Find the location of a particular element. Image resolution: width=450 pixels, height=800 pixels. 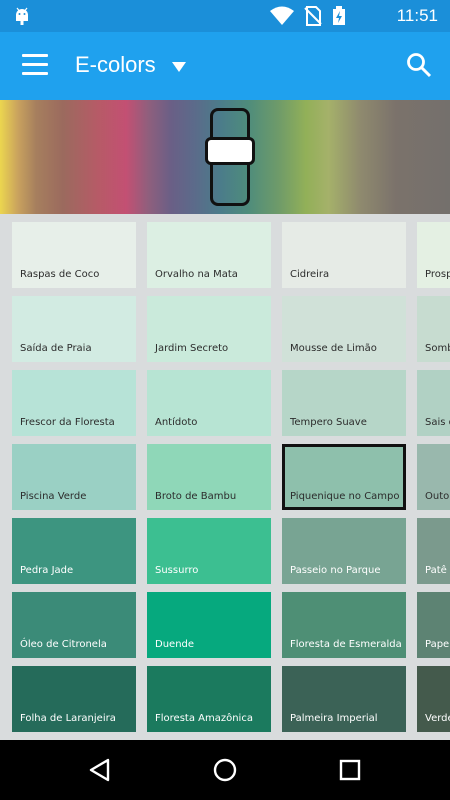

color-swatch: Outon is located at coordinates (433, 477).